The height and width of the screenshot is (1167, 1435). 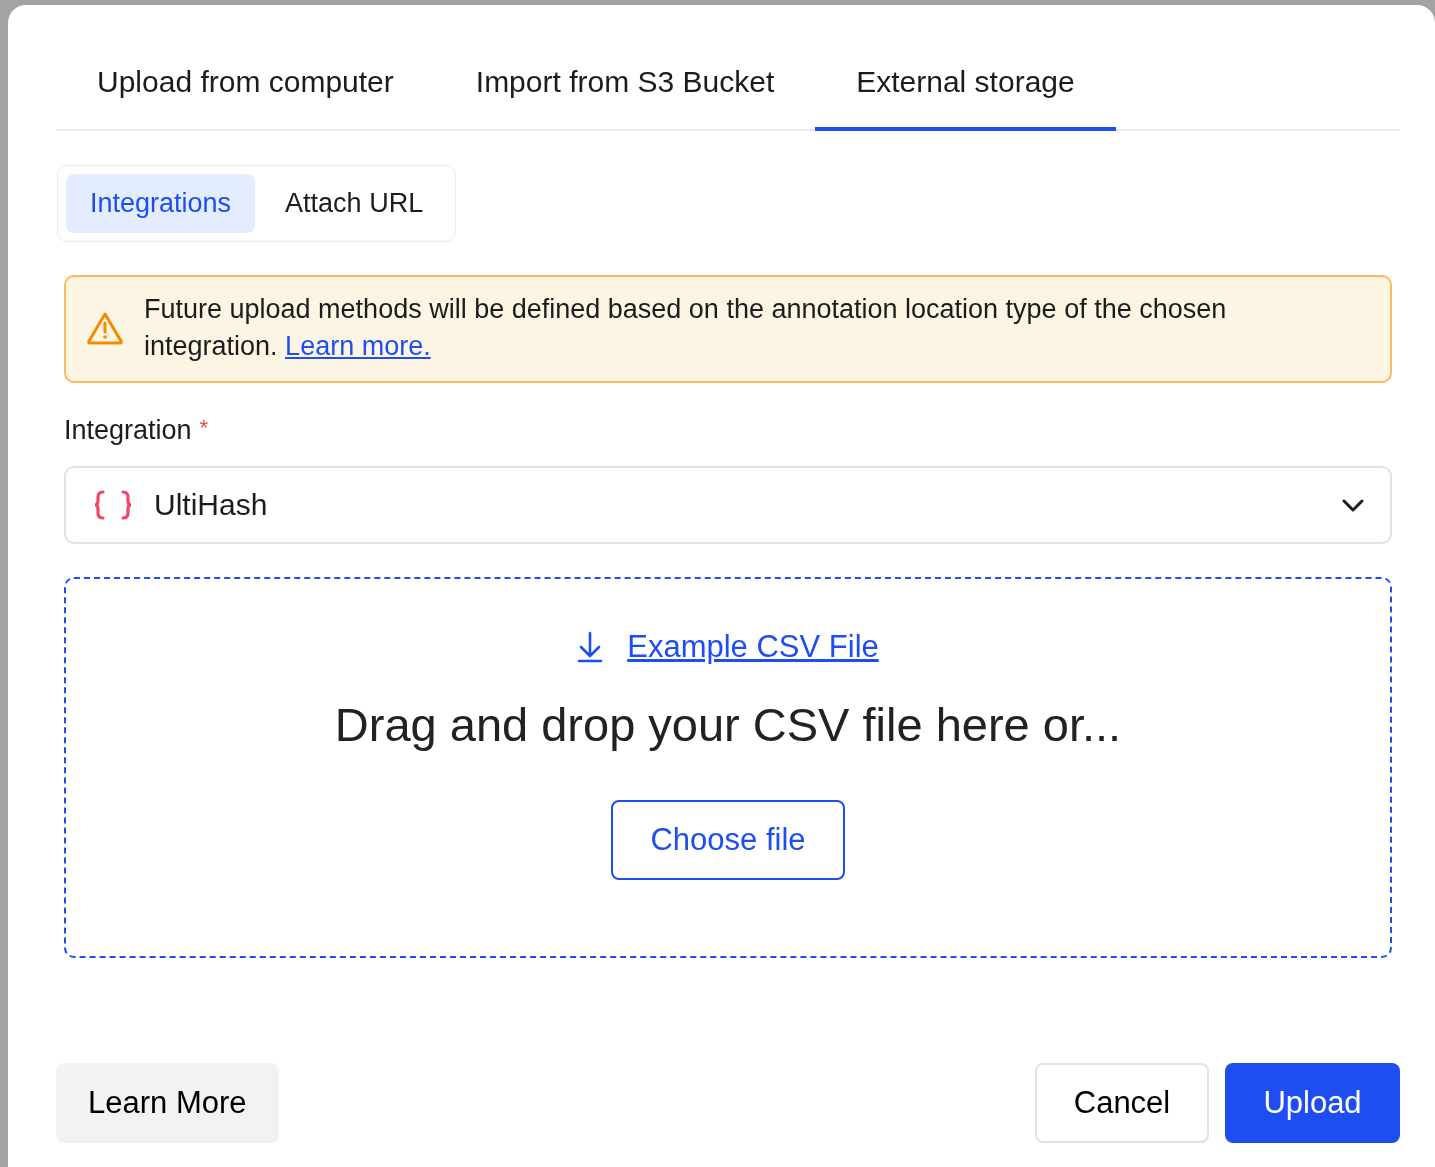 I want to click on integration-dropdown: UltiHash, so click(x=728, y=505).